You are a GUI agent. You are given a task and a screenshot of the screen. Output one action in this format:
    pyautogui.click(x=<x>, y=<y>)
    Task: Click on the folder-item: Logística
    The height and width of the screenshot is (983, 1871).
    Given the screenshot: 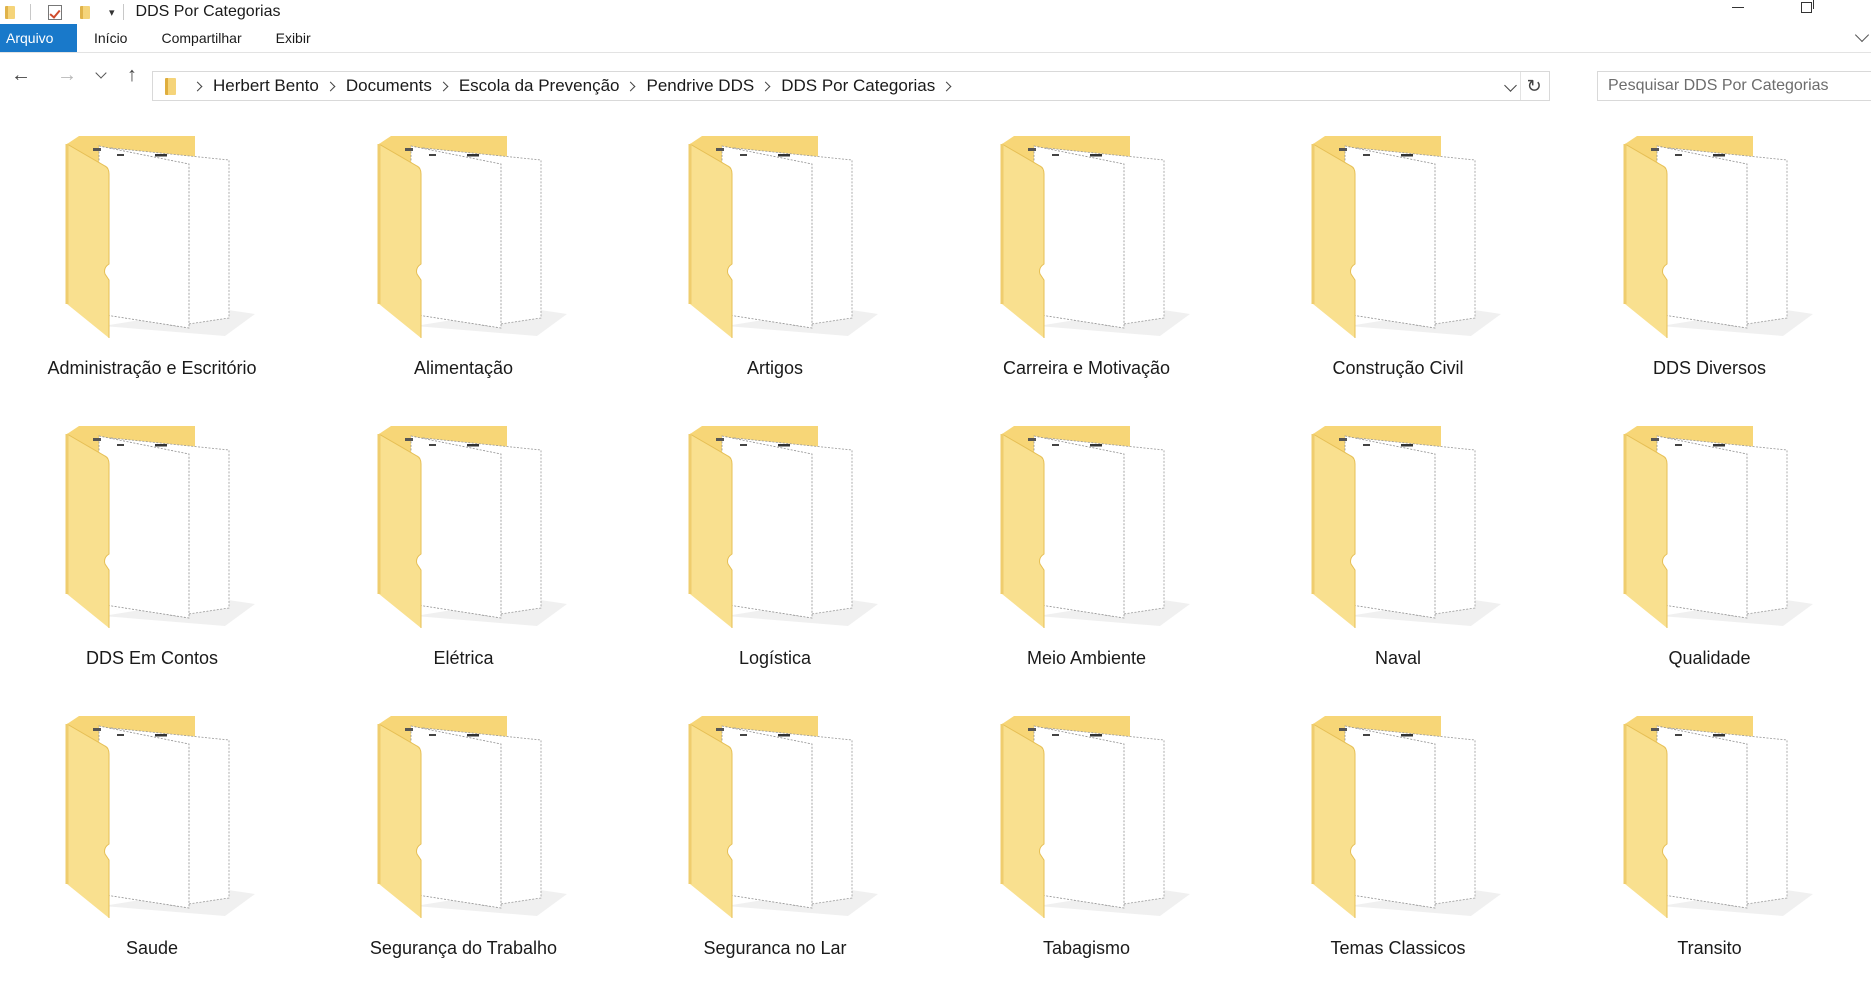 What is the action you would take?
    pyautogui.click(x=775, y=556)
    